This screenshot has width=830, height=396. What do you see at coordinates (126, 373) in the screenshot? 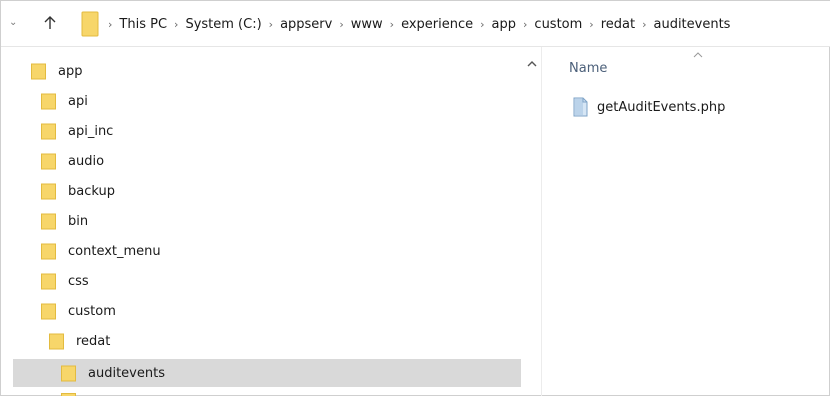
I see `tree-item-label: auditevents` at bounding box center [126, 373].